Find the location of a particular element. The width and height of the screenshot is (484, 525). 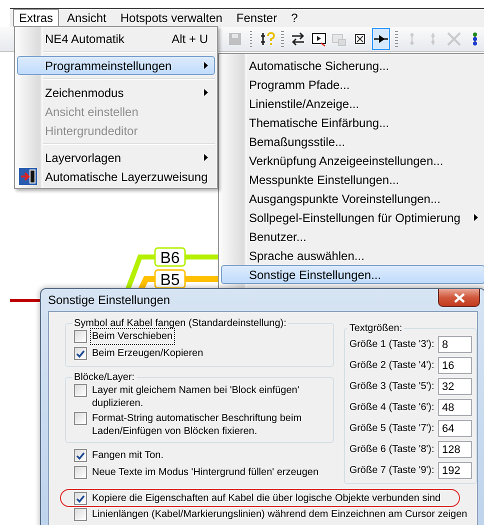

close-icon is located at coordinates (459, 297).